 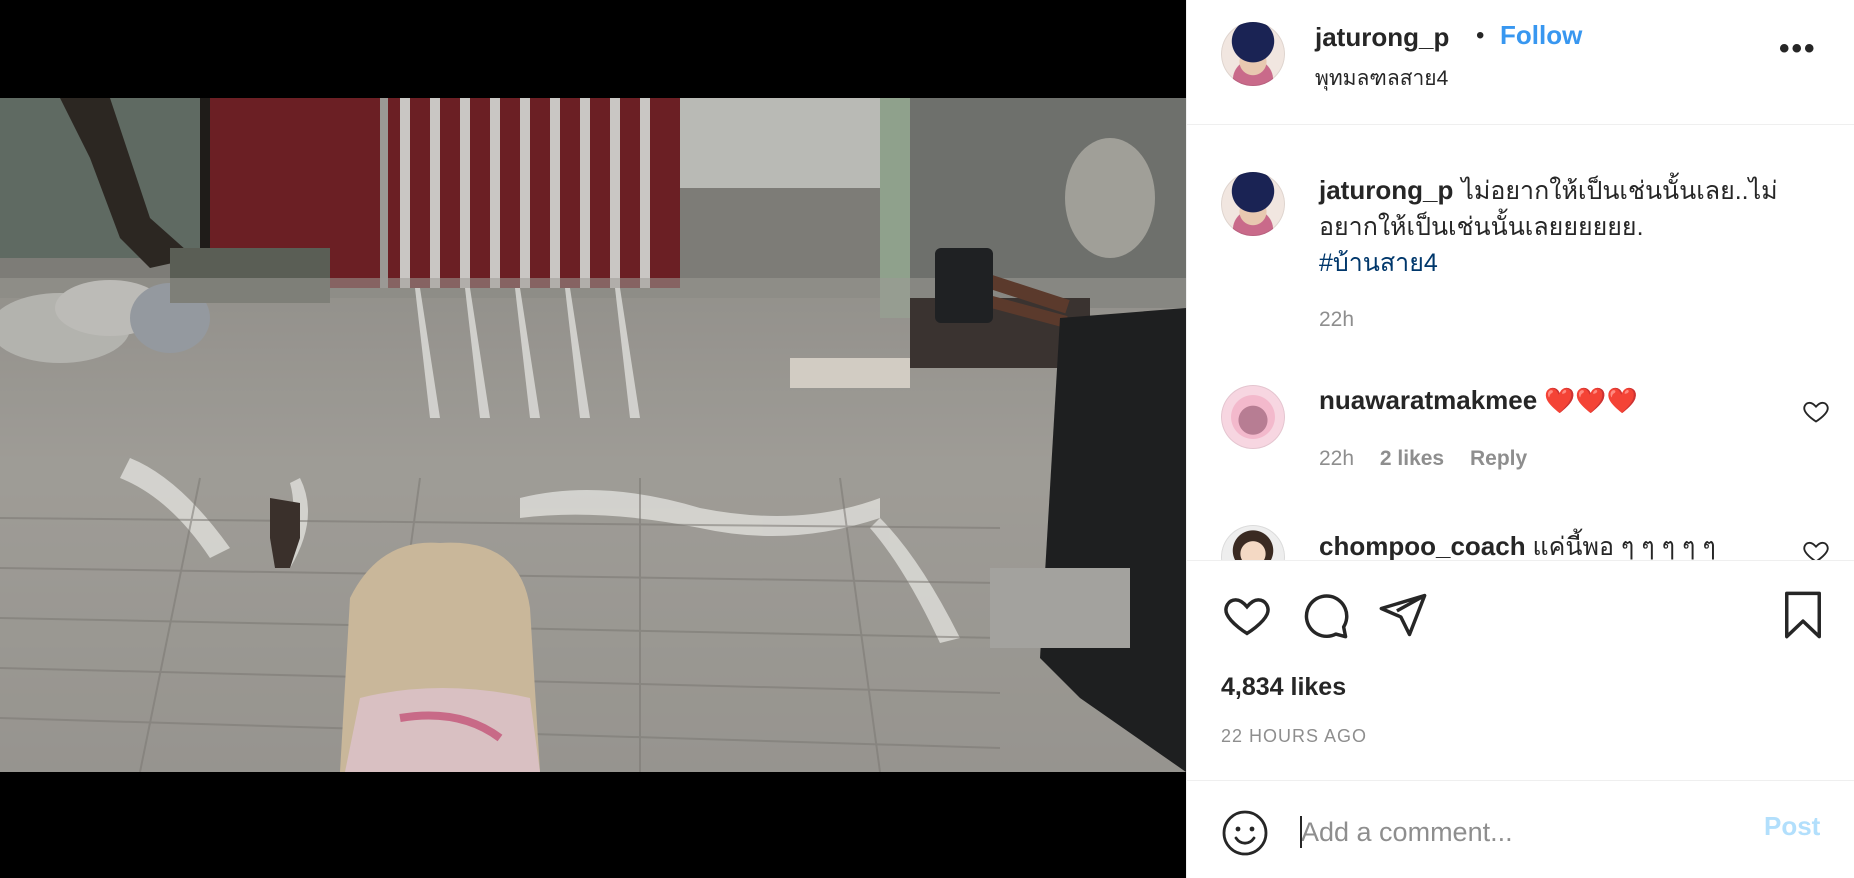 I want to click on emoji-smile-icon, so click(x=1245, y=833).